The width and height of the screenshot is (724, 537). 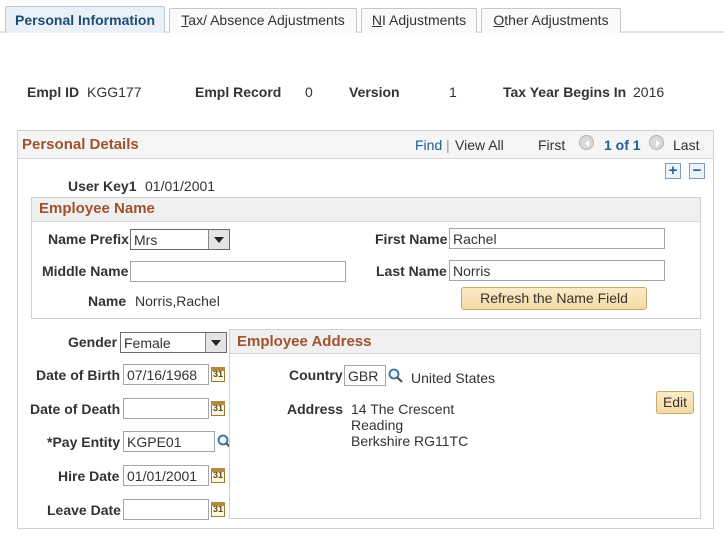 I want to click on tab-other-adjustments: Other Adjustments, so click(x=551, y=20).